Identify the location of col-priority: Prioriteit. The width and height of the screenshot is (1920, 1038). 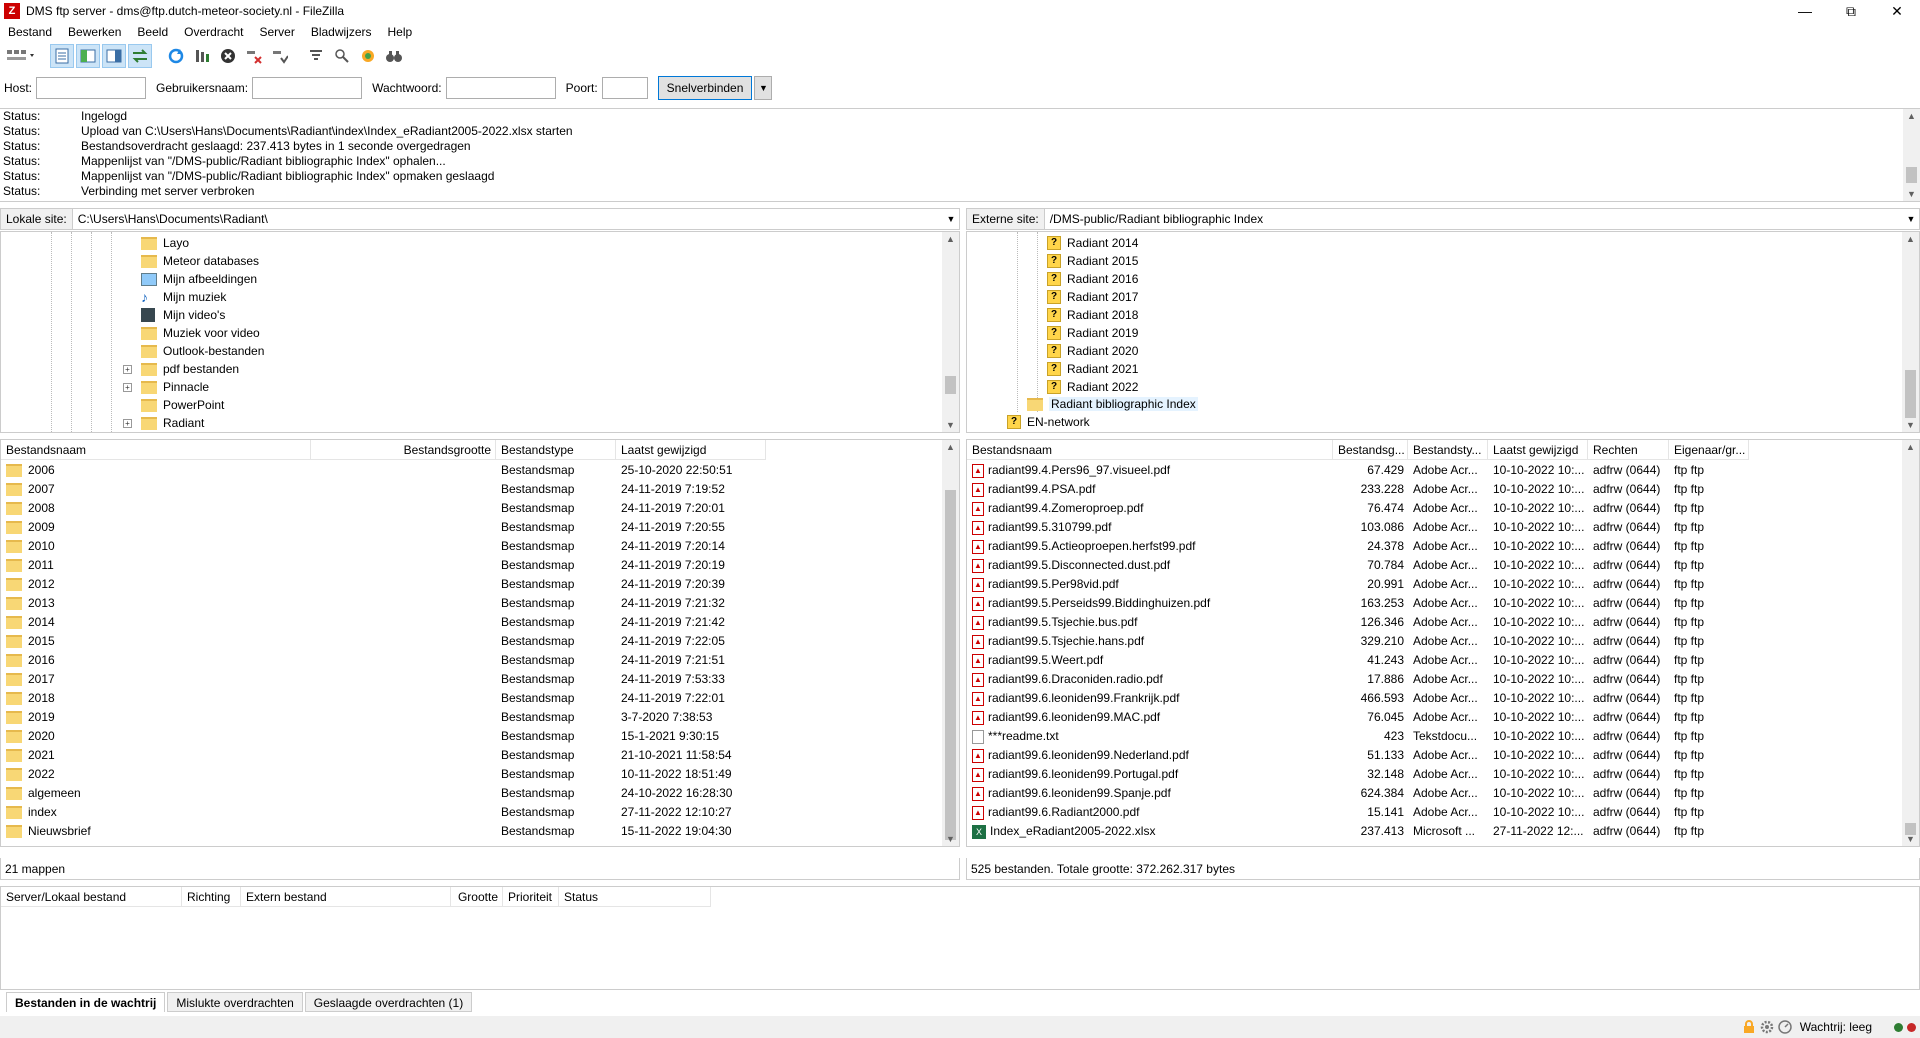
(531, 897).